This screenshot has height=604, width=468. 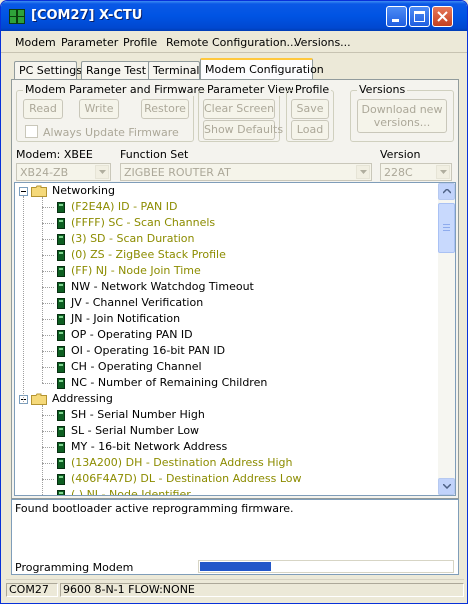 I want to click on close-button, so click(x=442, y=16).